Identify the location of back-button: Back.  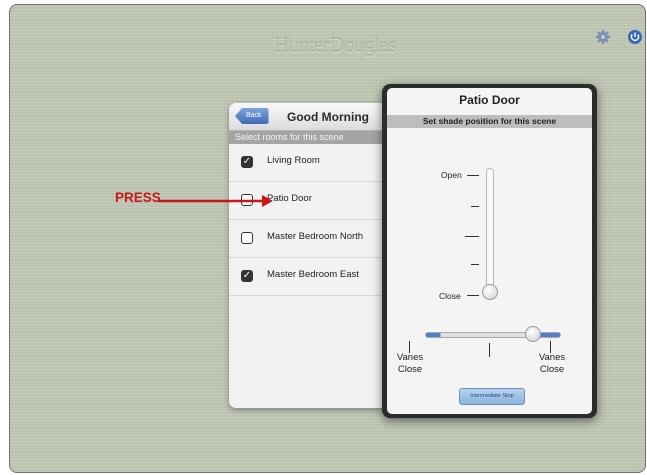
(252, 116).